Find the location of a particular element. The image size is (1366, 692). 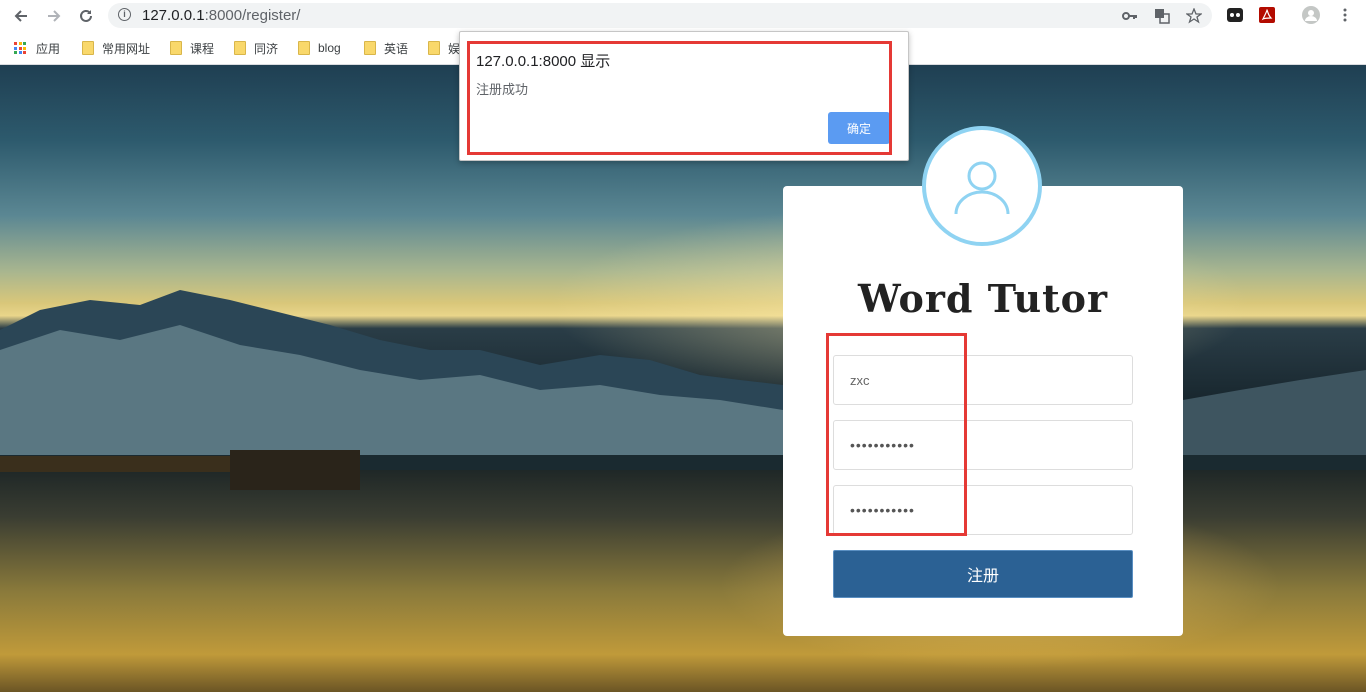

address-url: 127.0.0.1:8000/register/ is located at coordinates (221, 15).